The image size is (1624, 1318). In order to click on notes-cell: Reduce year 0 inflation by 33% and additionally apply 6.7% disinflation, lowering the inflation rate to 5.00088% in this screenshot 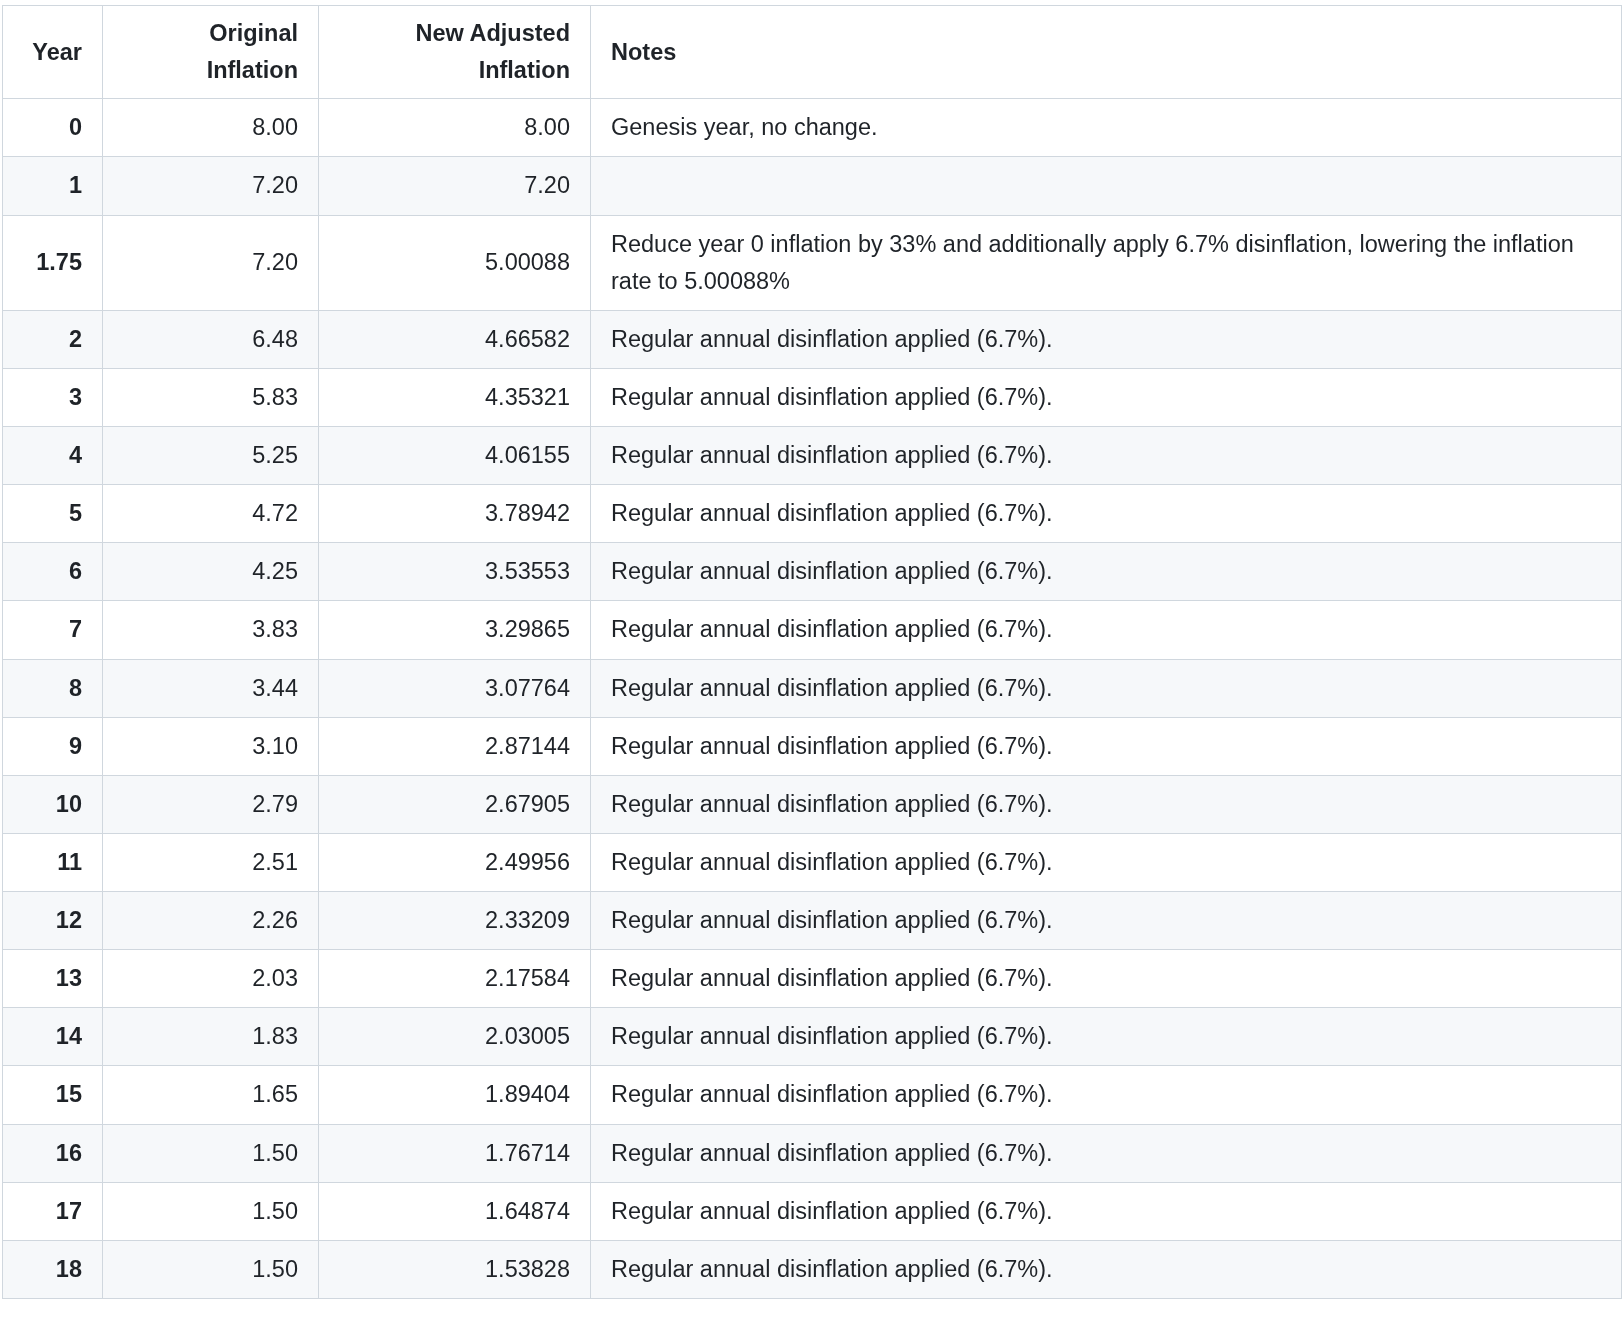, I will do `click(1106, 263)`.